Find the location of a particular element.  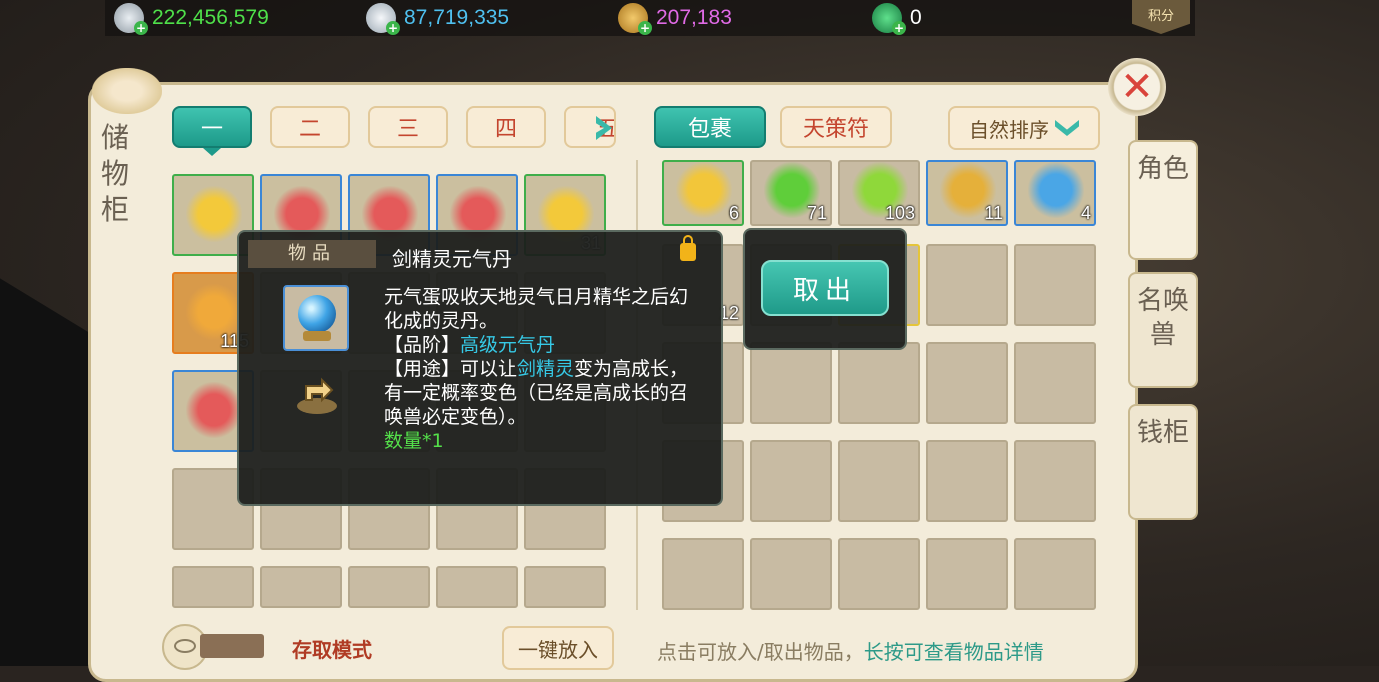

item-icon-frame is located at coordinates (316, 318).